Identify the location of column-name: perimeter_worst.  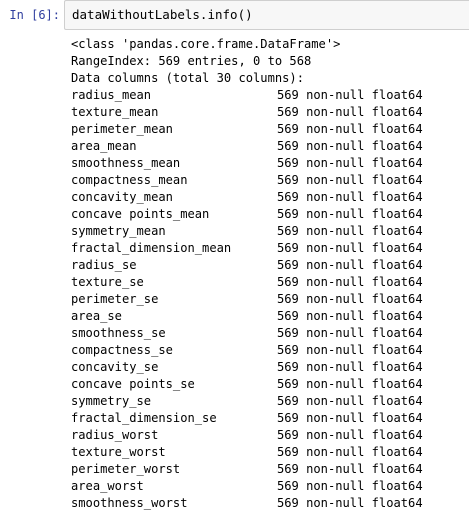
(126, 469).